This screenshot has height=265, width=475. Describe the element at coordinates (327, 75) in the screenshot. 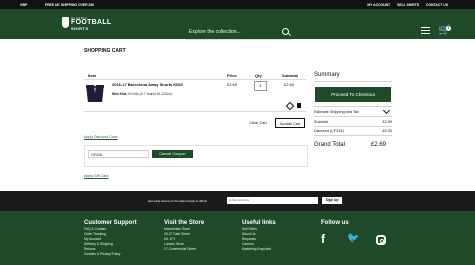

I see `summary-title: Summary` at that location.